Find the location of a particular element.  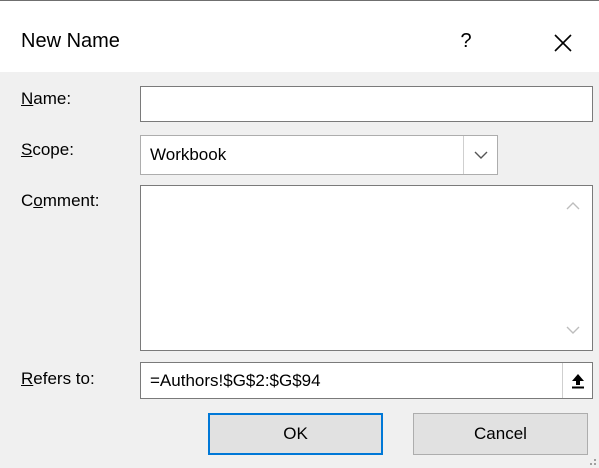

scope-label-text: cope: is located at coordinates (53, 149).